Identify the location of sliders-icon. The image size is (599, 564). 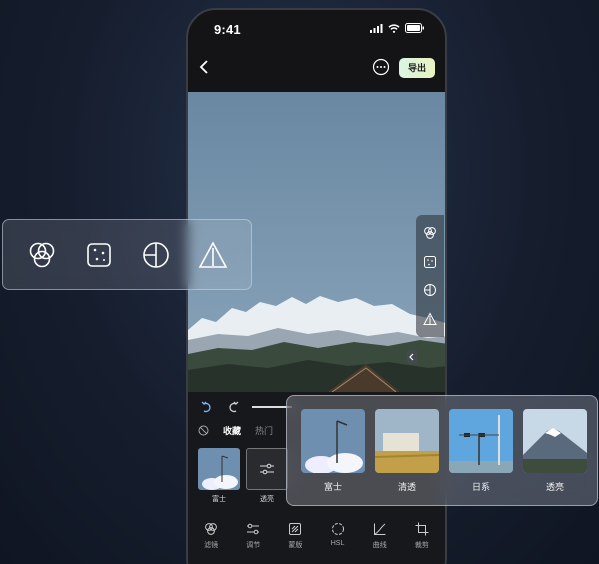
(267, 469).